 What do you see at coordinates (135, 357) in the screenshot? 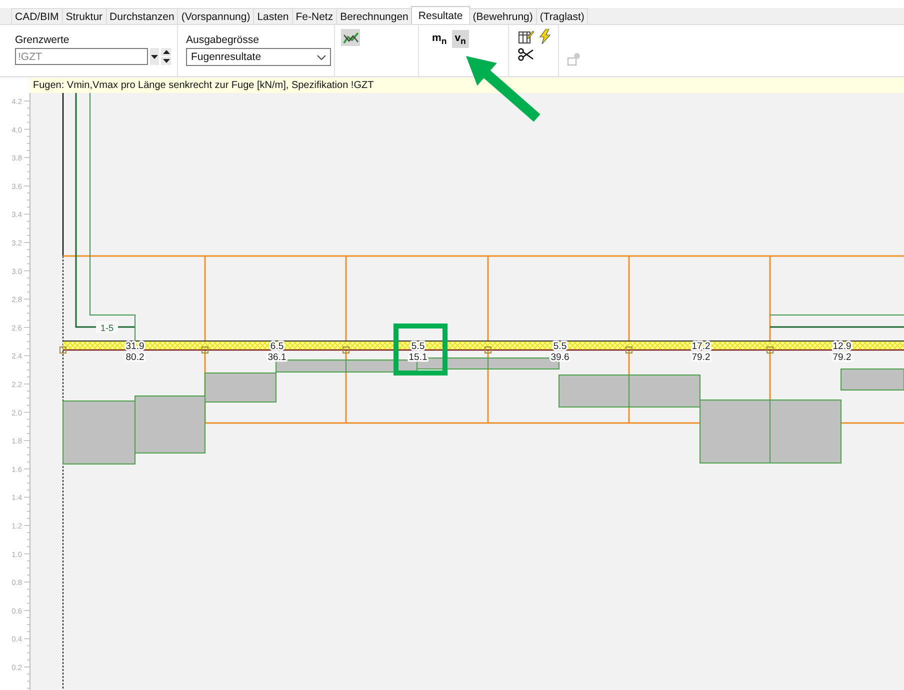
I see `value-label: 80.2` at bounding box center [135, 357].